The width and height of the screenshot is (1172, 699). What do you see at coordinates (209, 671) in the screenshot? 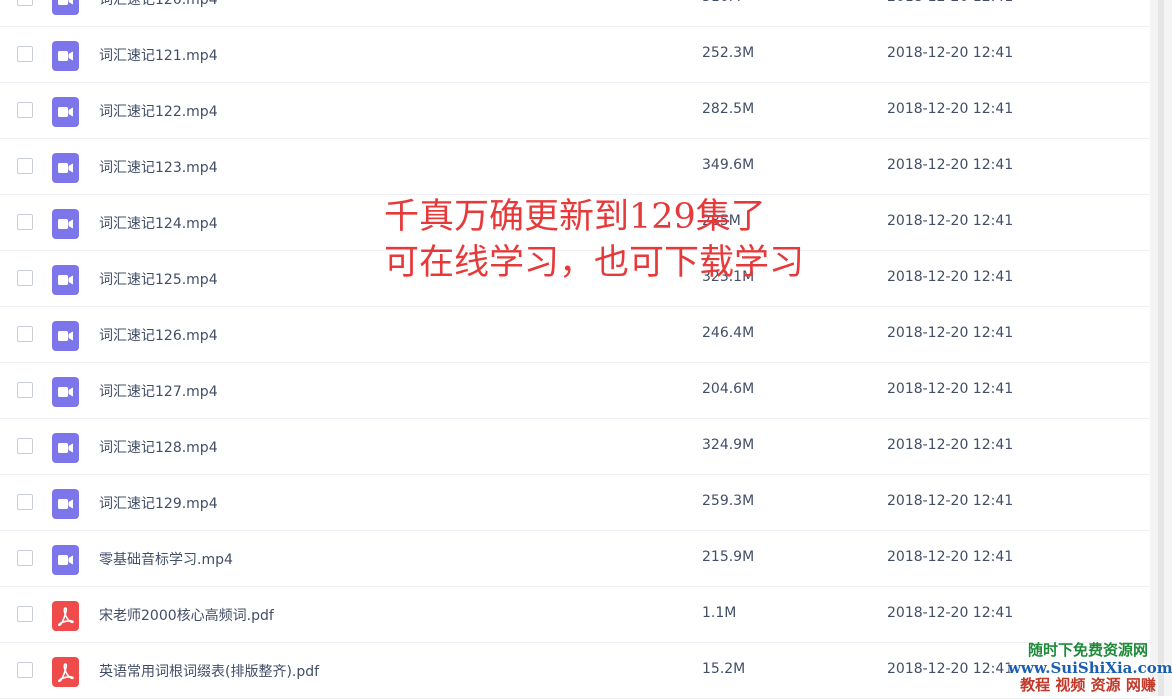
I see `file-name: 英语常用词根词缀表(排版整齐).pdf` at bounding box center [209, 671].